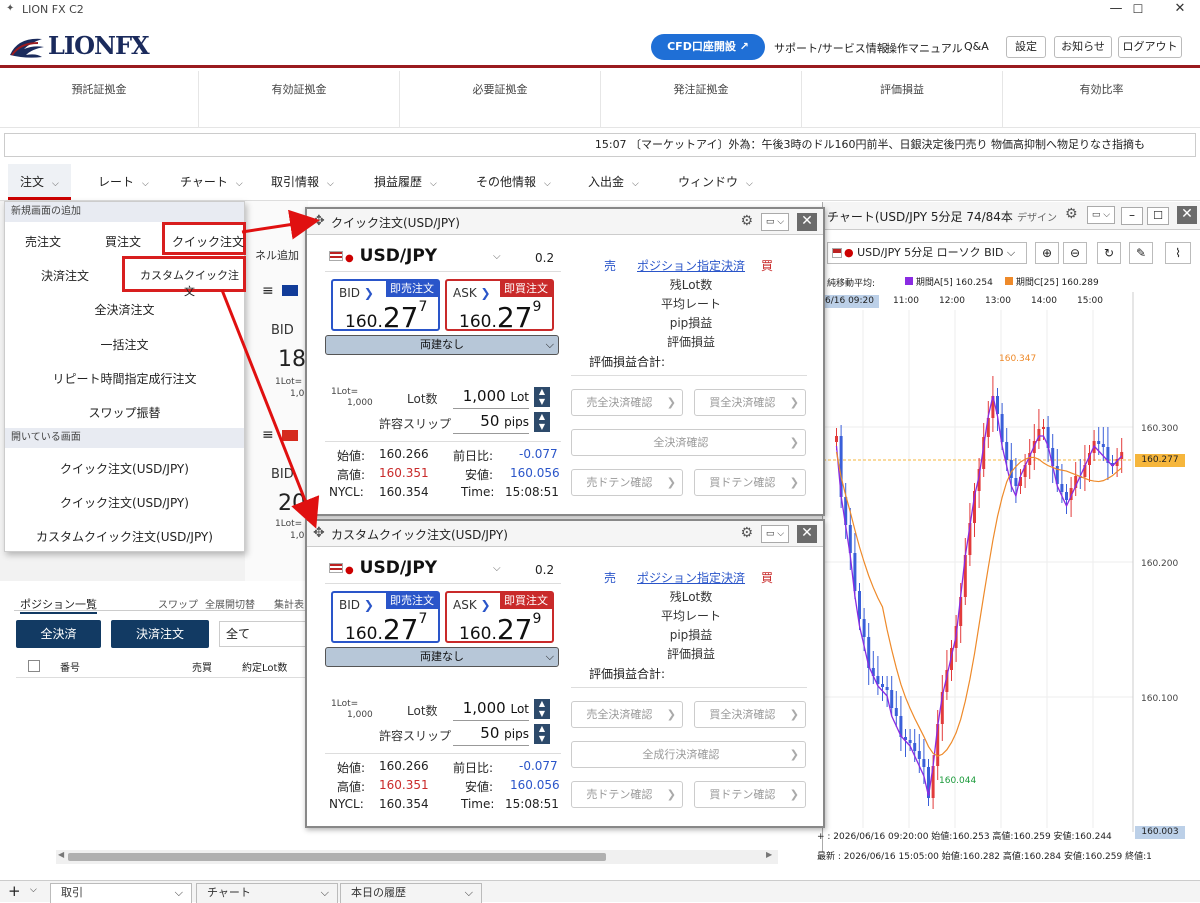  What do you see at coordinates (178, 603) in the screenshot?
I see `tab-swap: スワップ` at bounding box center [178, 603].